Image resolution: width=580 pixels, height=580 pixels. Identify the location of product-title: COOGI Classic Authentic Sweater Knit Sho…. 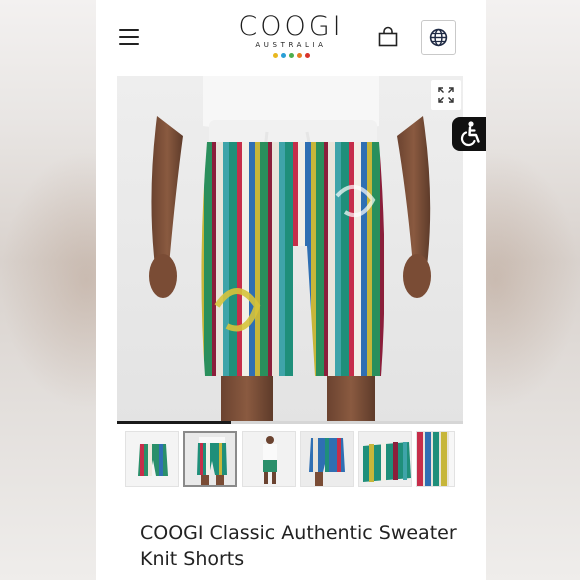
(298, 546).